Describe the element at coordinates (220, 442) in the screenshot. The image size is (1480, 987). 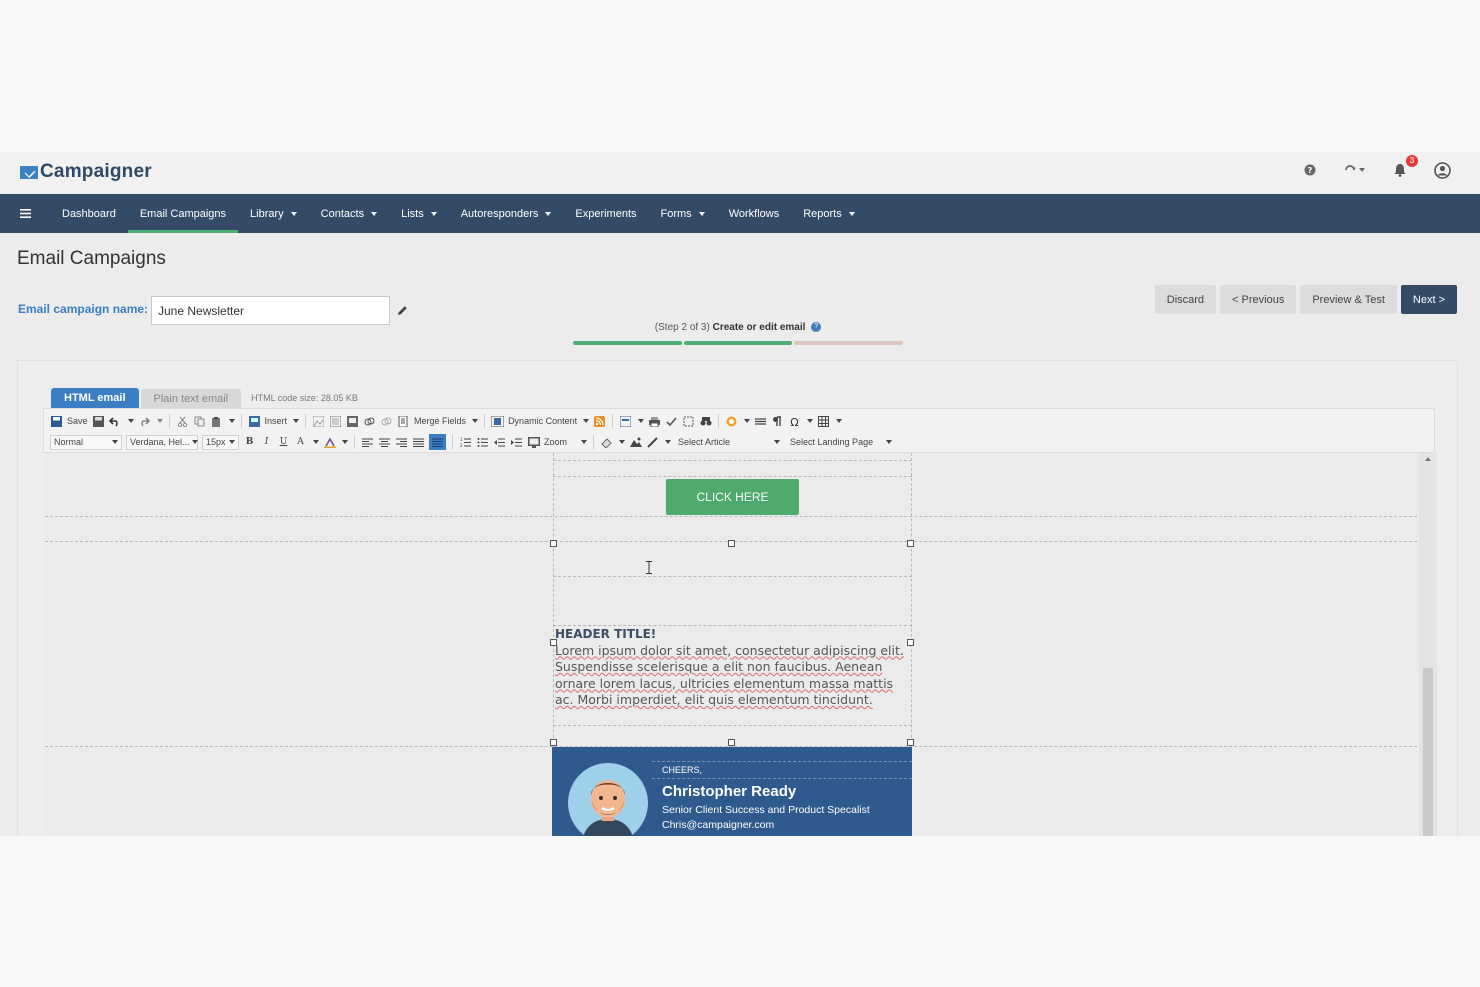
I see `font-size-select: 15px` at that location.